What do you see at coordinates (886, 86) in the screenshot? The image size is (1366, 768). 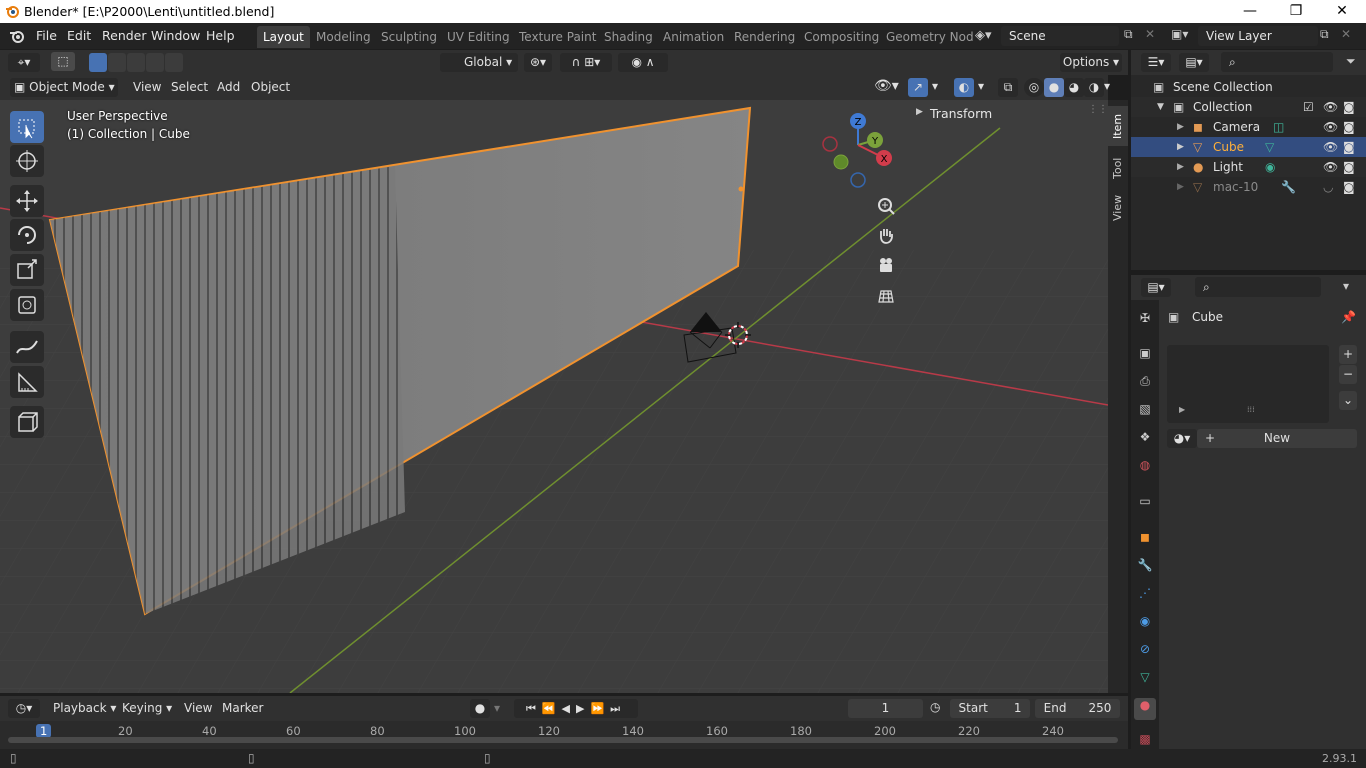 I see `visibility-icon: 👁▾` at bounding box center [886, 86].